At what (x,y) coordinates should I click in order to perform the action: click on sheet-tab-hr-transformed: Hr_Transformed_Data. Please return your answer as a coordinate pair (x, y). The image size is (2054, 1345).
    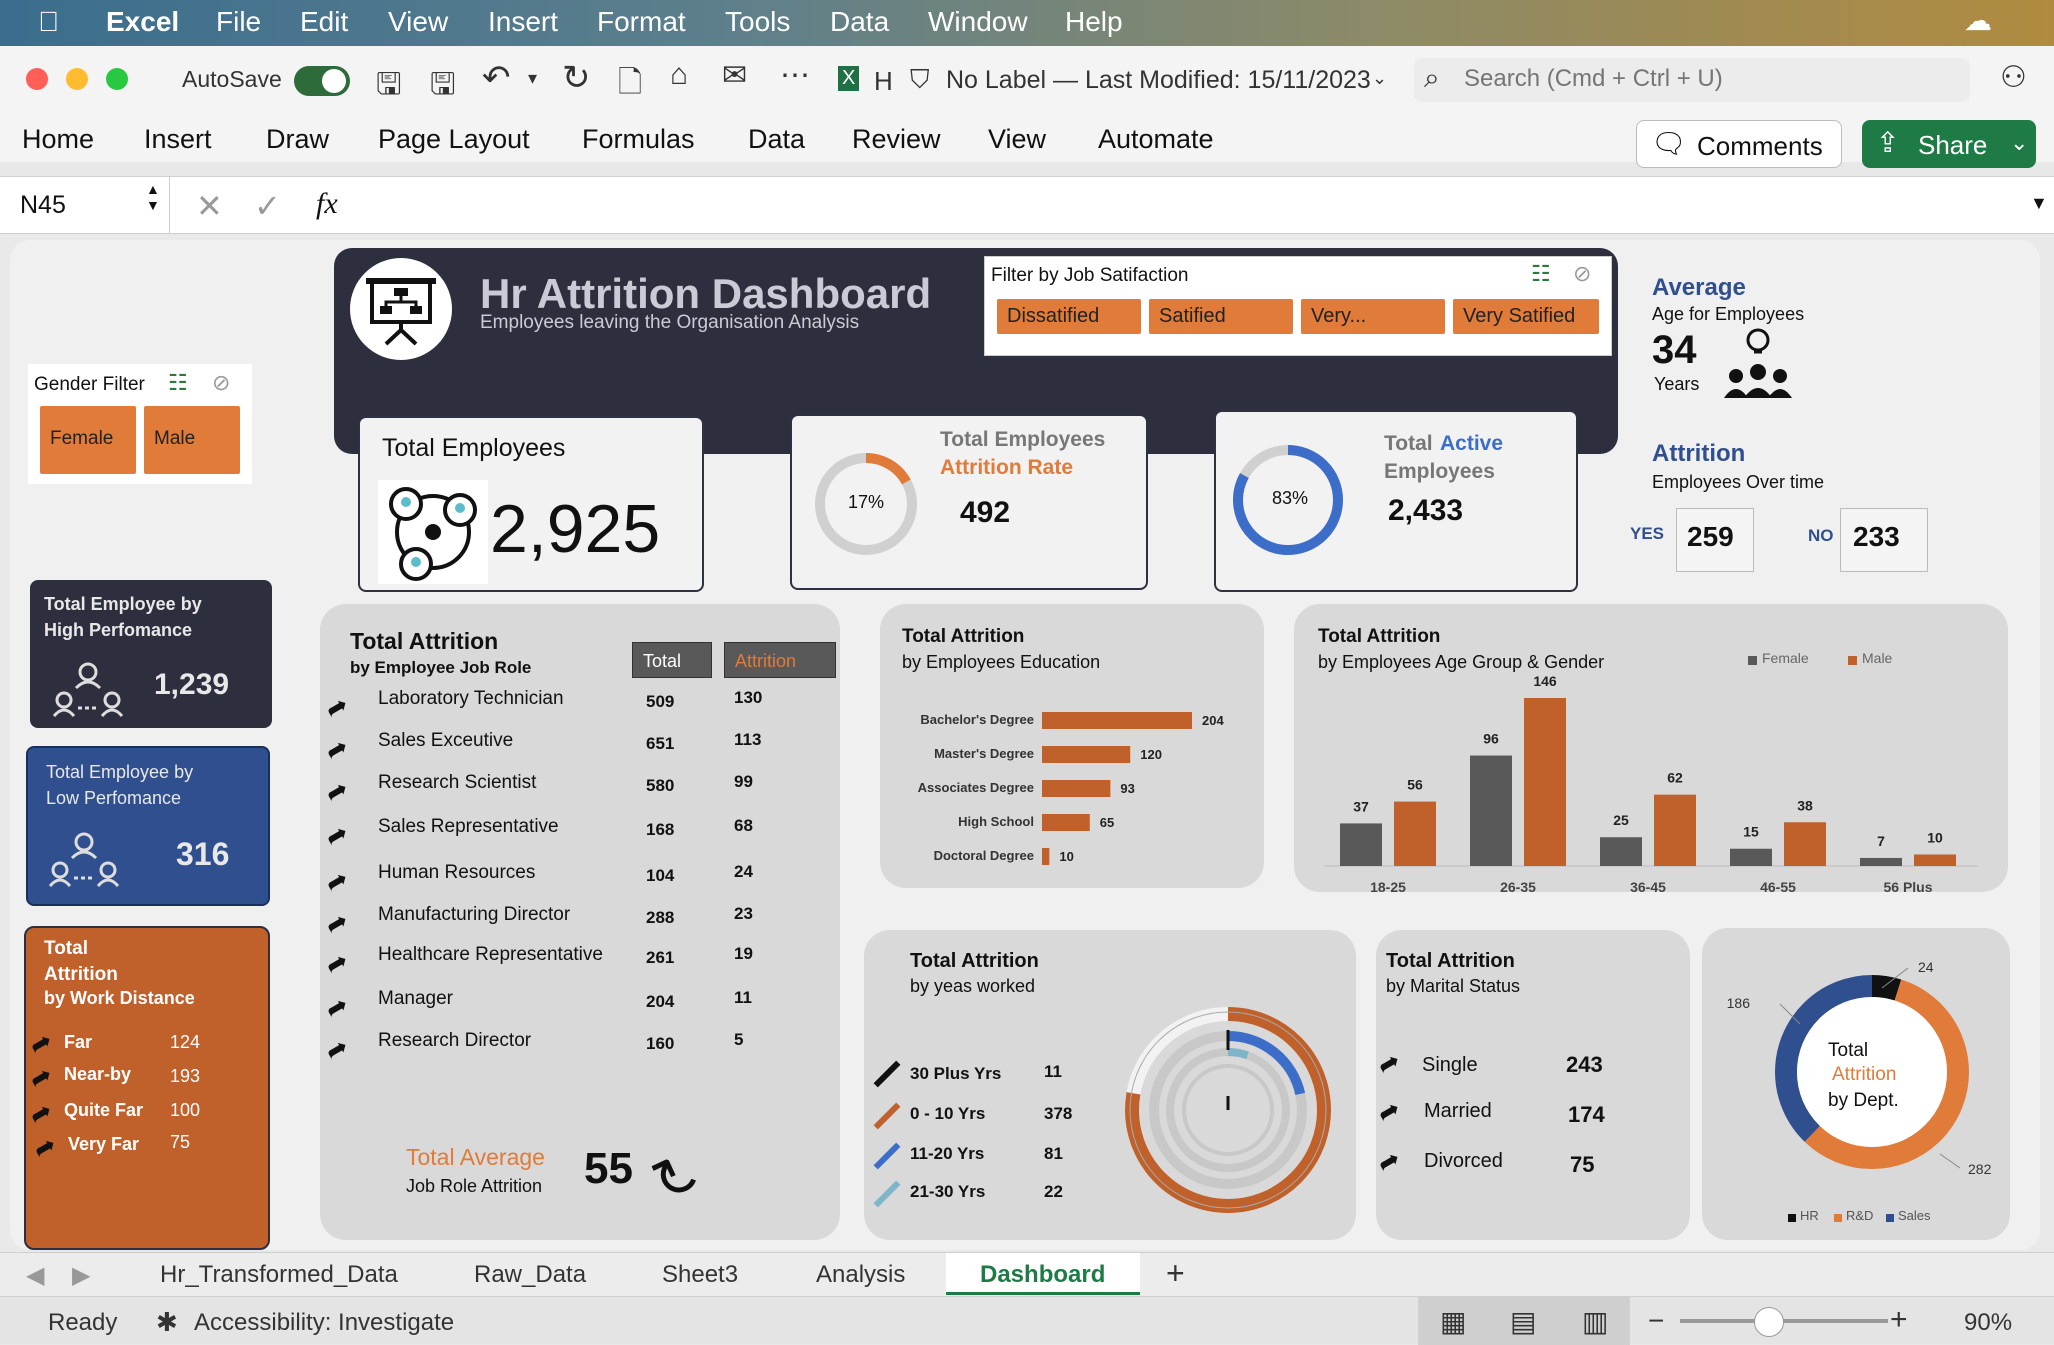
    Looking at the image, I should click on (279, 1275).